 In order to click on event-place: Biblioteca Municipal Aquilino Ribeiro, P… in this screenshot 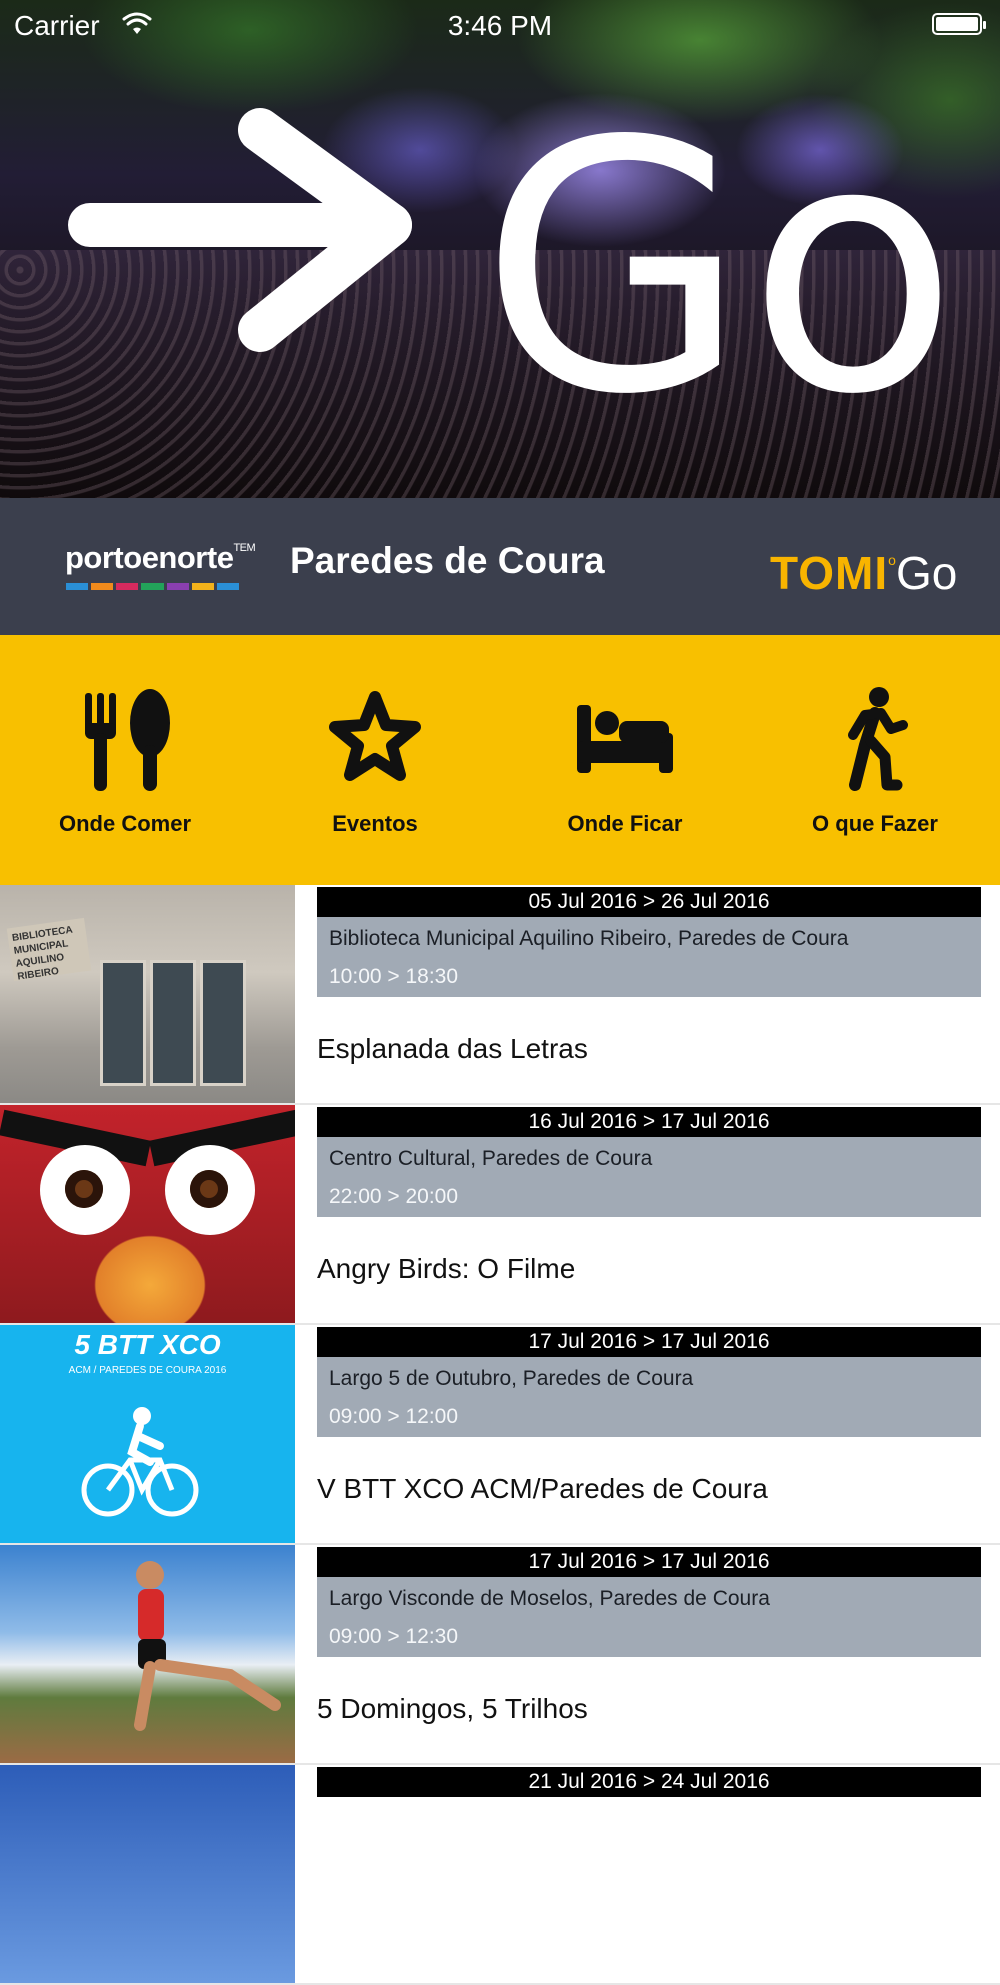, I will do `click(589, 938)`.